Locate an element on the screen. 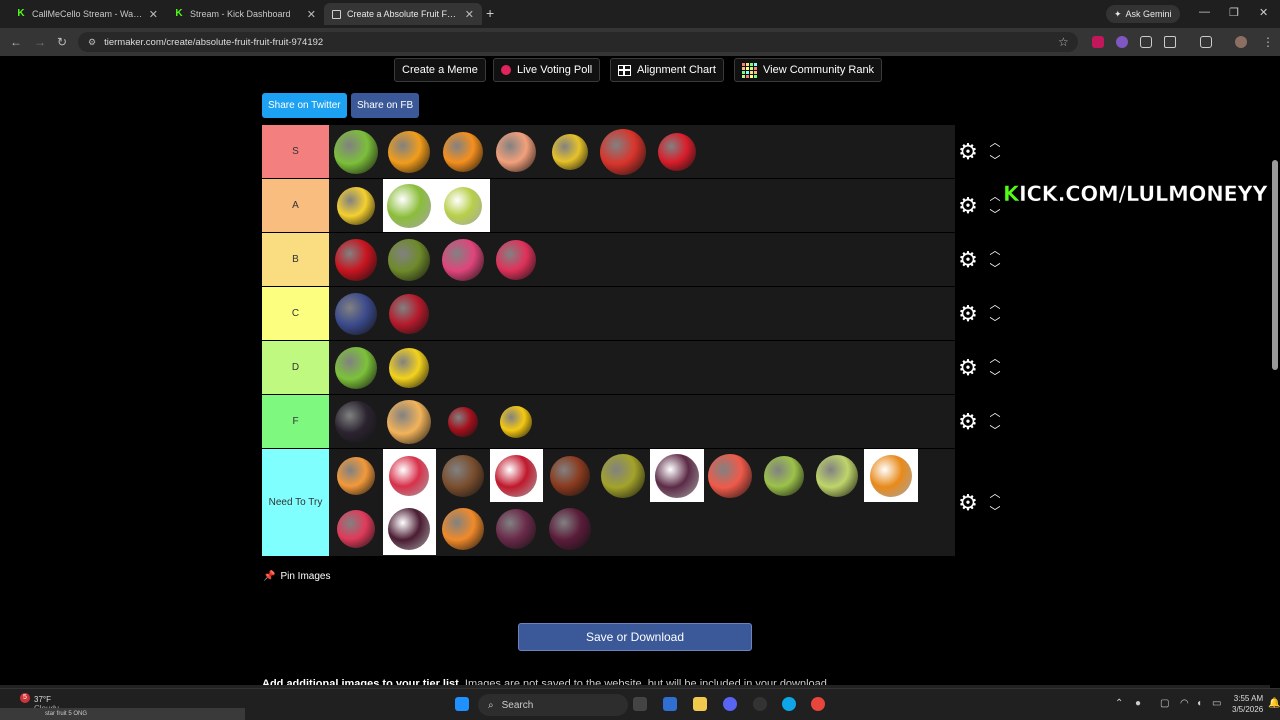  fruit-image-orange is located at coordinates (463, 151).